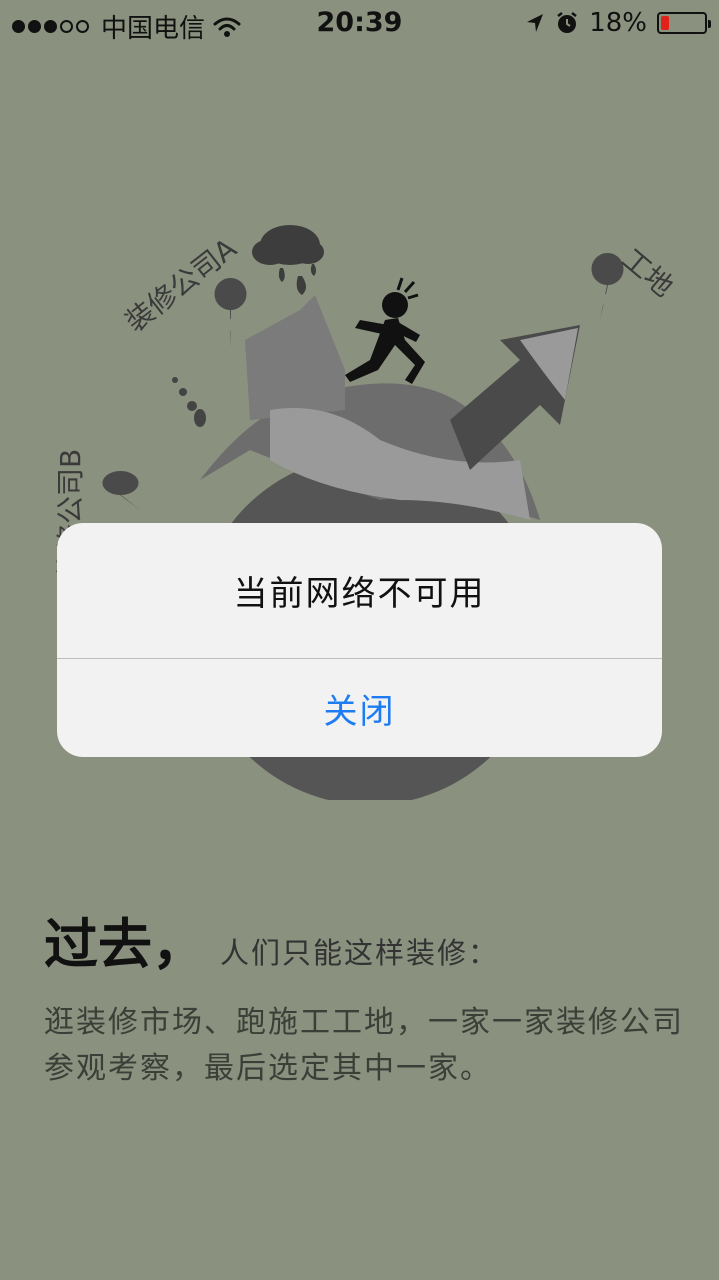 Image resolution: width=719 pixels, height=1280 pixels. I want to click on description-text: 逛装修市场、跑施工工地，一家一家装修公司参观考察，最后选定其中一家。, so click(364, 1045).